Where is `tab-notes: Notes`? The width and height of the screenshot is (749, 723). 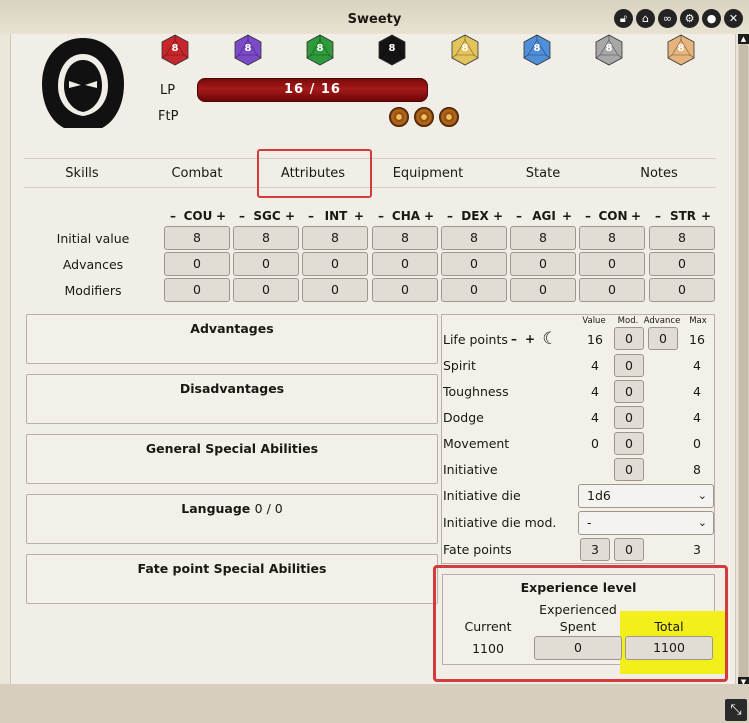
tab-notes: Notes is located at coordinates (659, 173).